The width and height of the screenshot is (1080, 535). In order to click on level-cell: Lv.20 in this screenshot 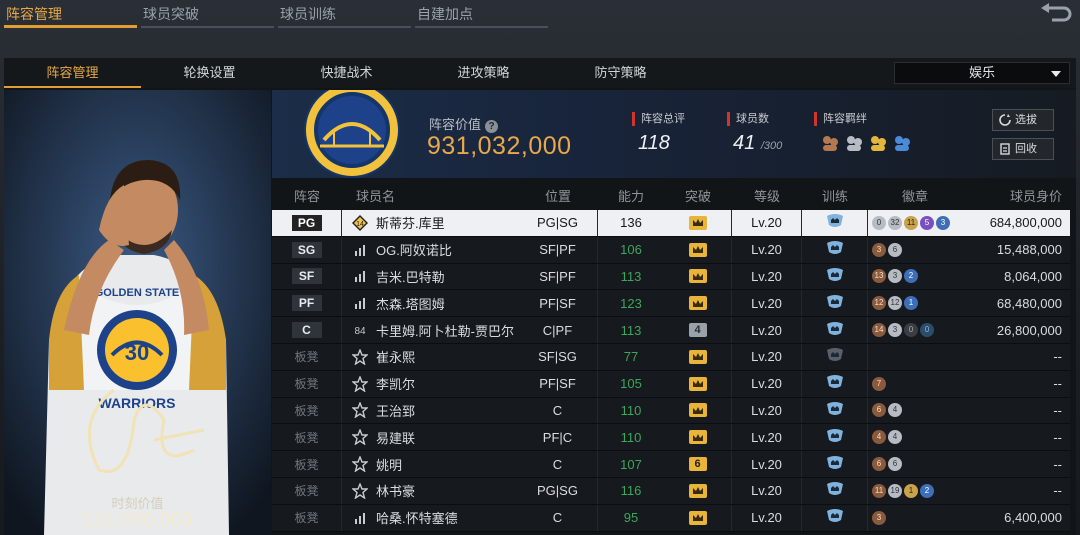, I will do `click(767, 490)`.